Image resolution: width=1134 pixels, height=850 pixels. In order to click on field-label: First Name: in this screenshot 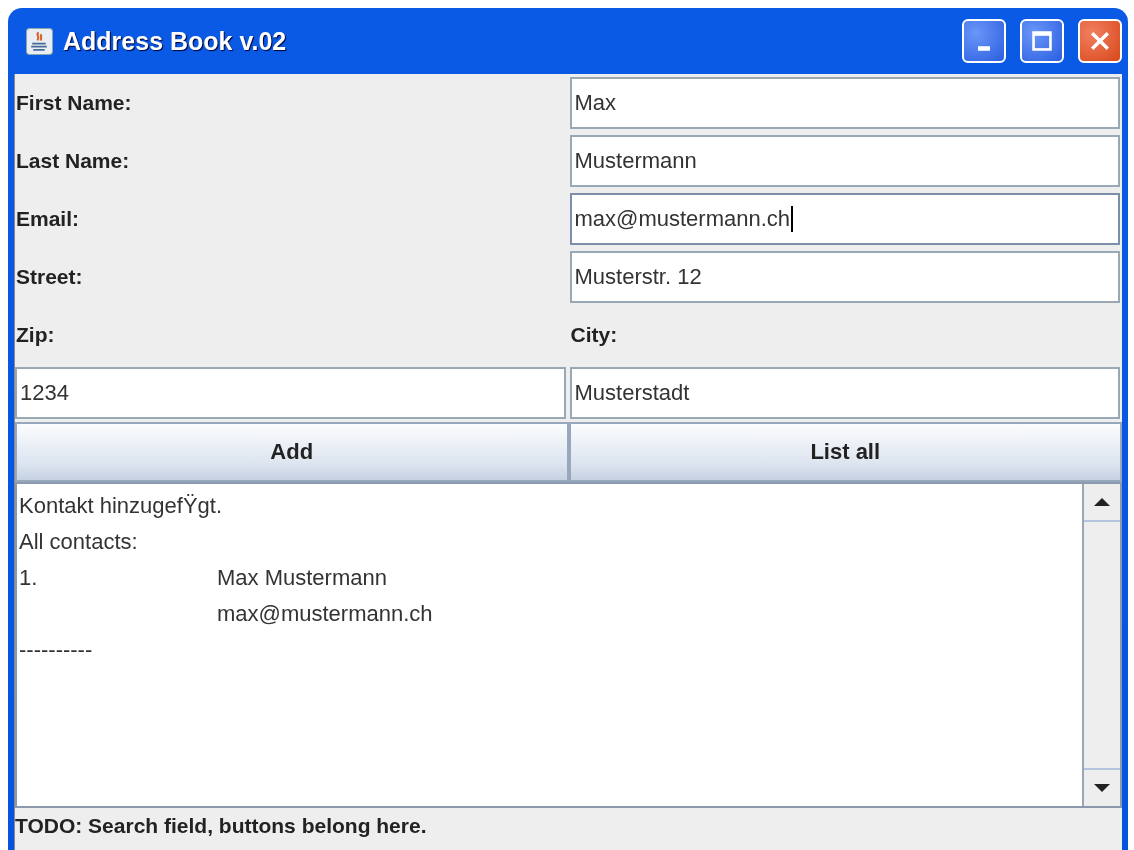, I will do `click(74, 103)`.